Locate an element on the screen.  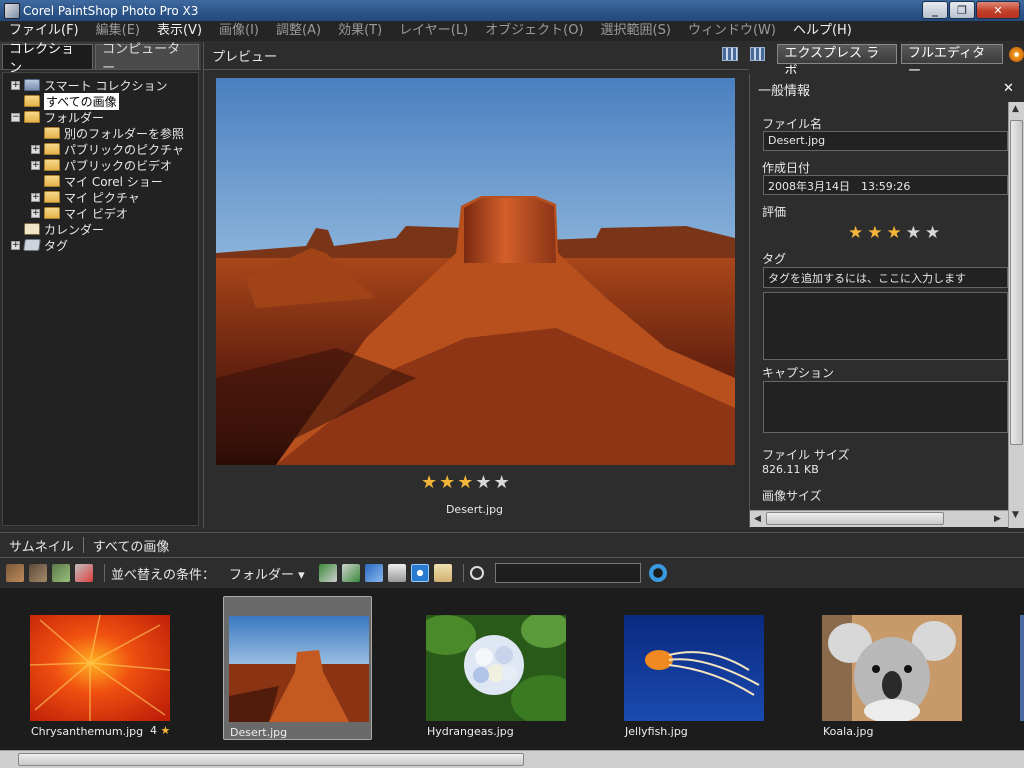
tree-node-label: すべての画像 is located at coordinates (81, 101).